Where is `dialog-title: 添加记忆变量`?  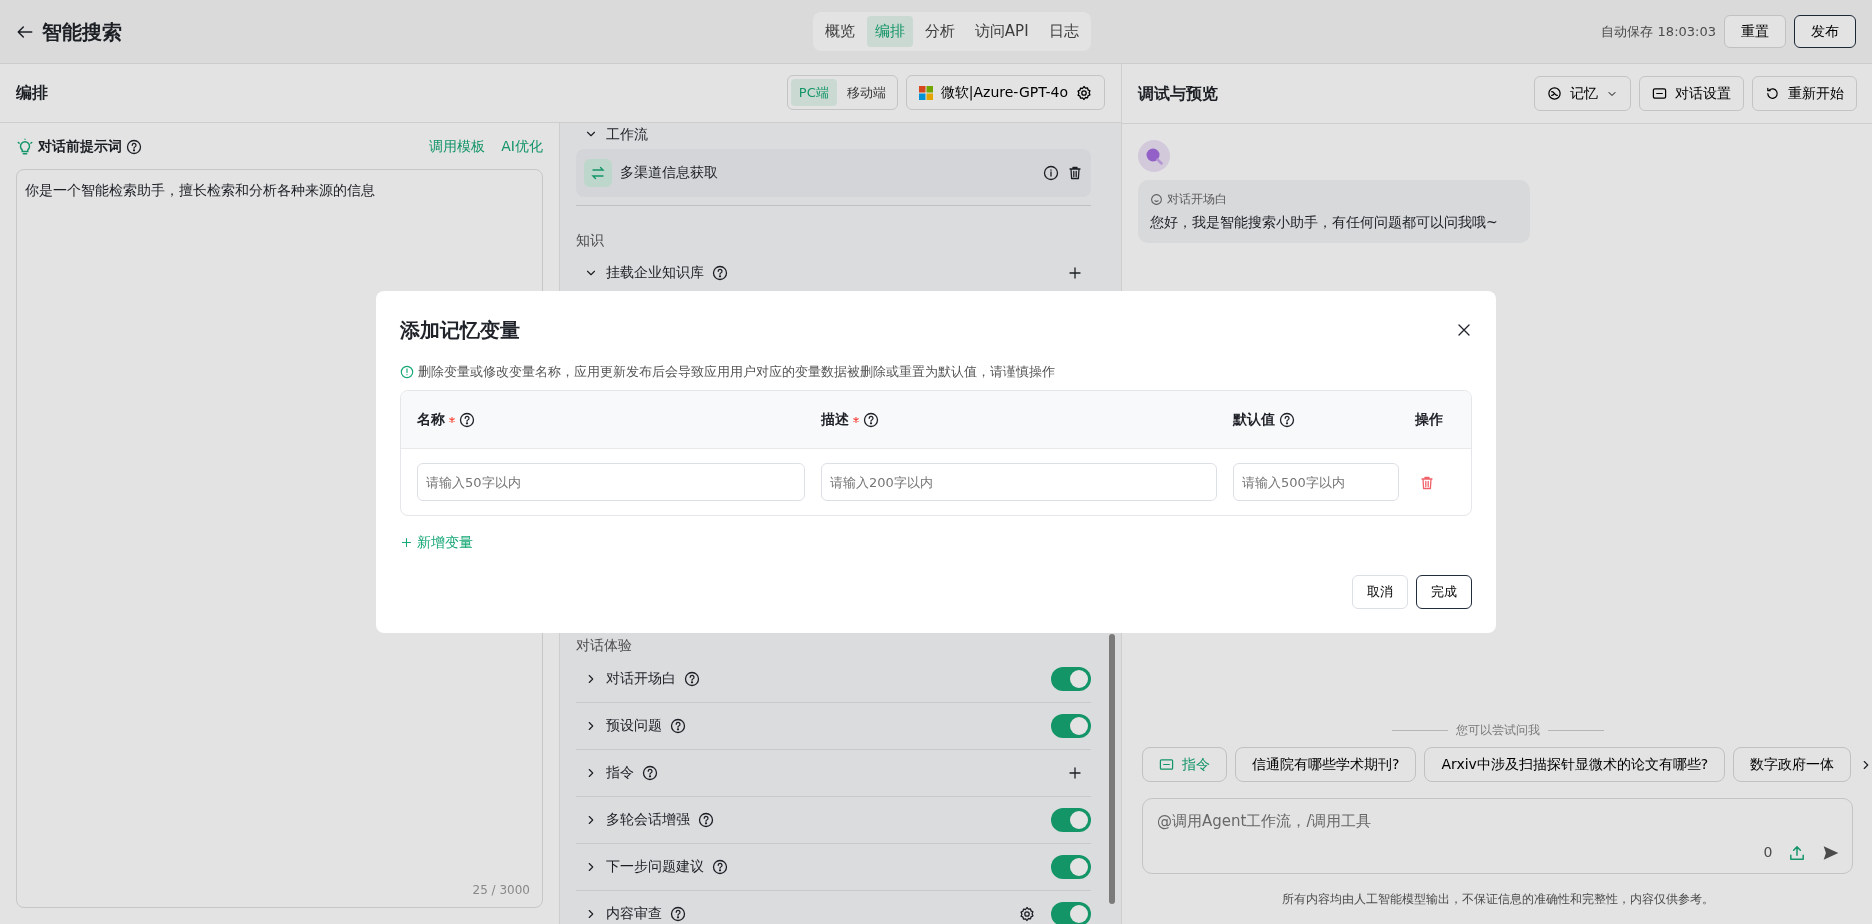 dialog-title: 添加记忆变量 is located at coordinates (460, 330).